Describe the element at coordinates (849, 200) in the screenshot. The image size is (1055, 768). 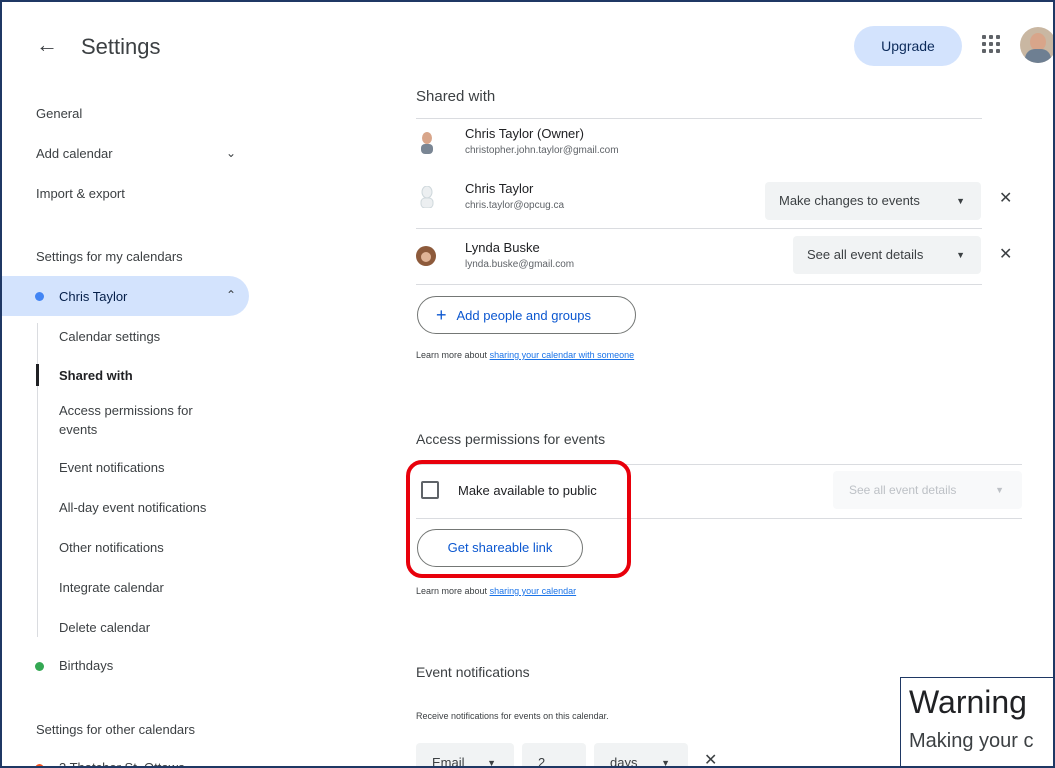
I see `permission-value: Make changes to events` at that location.